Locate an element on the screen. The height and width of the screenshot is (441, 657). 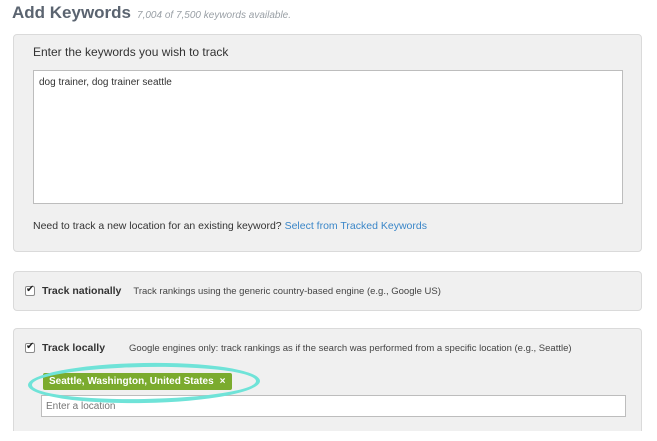
track-locally-label: Track locally is located at coordinates (74, 348).